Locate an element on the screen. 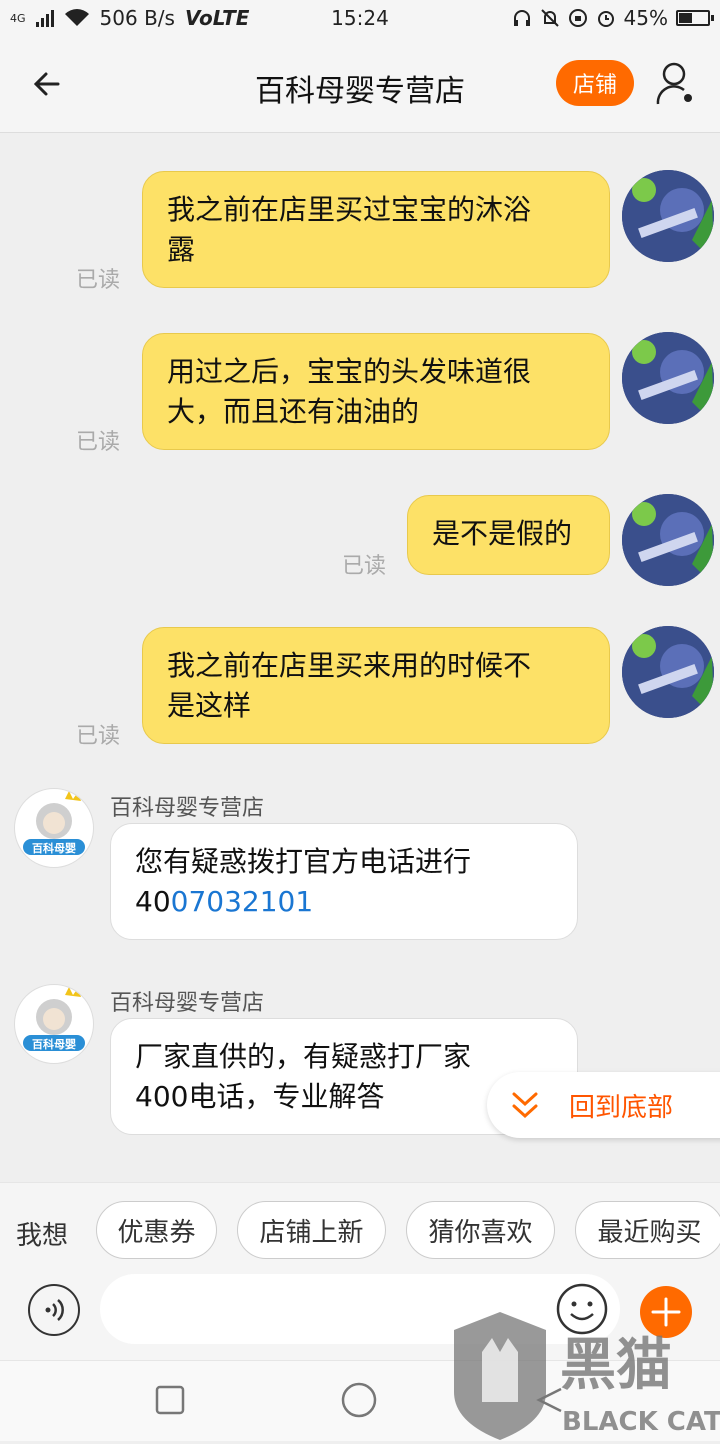 This screenshot has width=720, height=1444. message-bubble-sent: 我之前在店里买过宝宝的沐浴 露 is located at coordinates (376, 229).